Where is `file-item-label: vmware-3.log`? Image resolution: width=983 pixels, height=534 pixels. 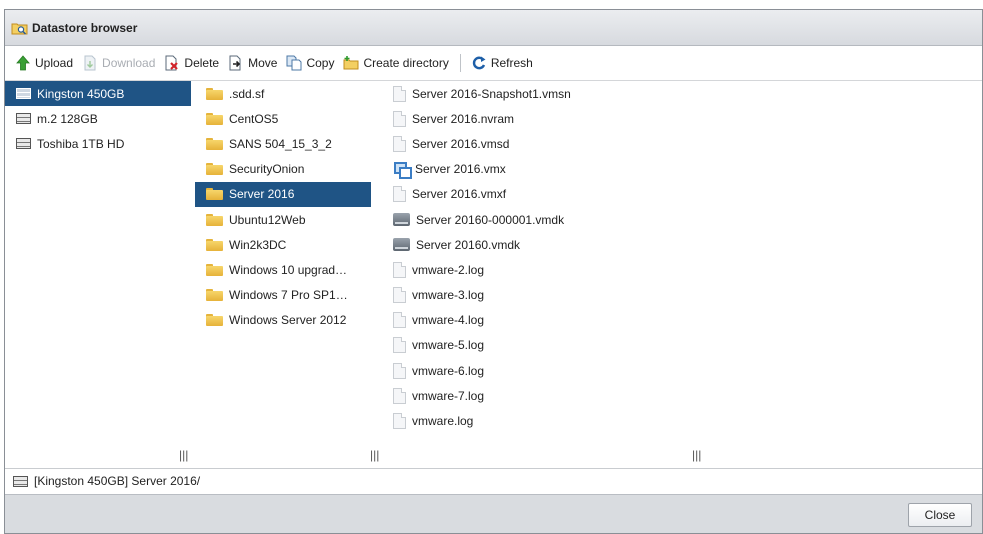 file-item-label: vmware-3.log is located at coordinates (448, 295).